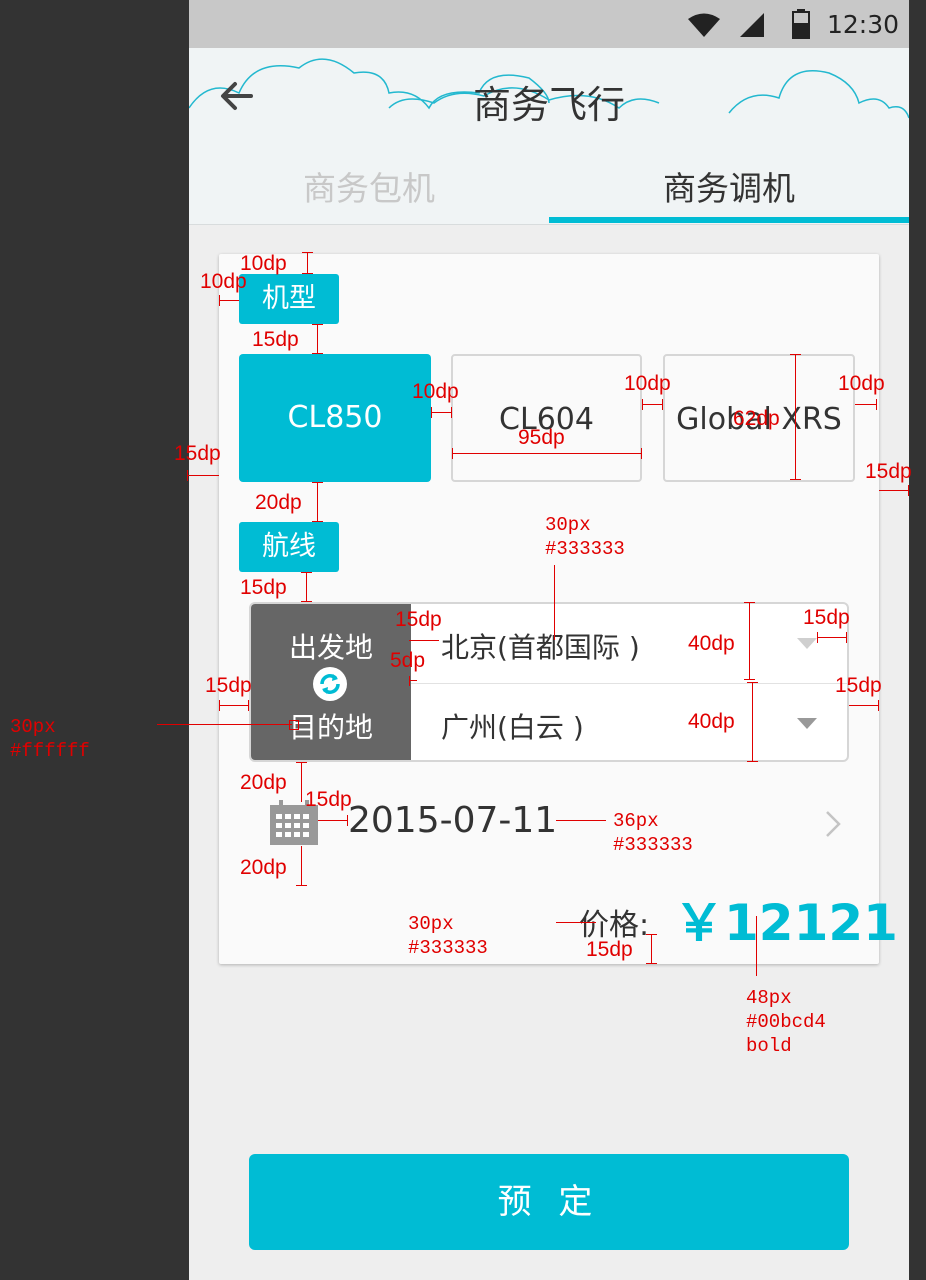  Describe the element at coordinates (833, 824) in the screenshot. I see `chevron-right-icon` at that location.